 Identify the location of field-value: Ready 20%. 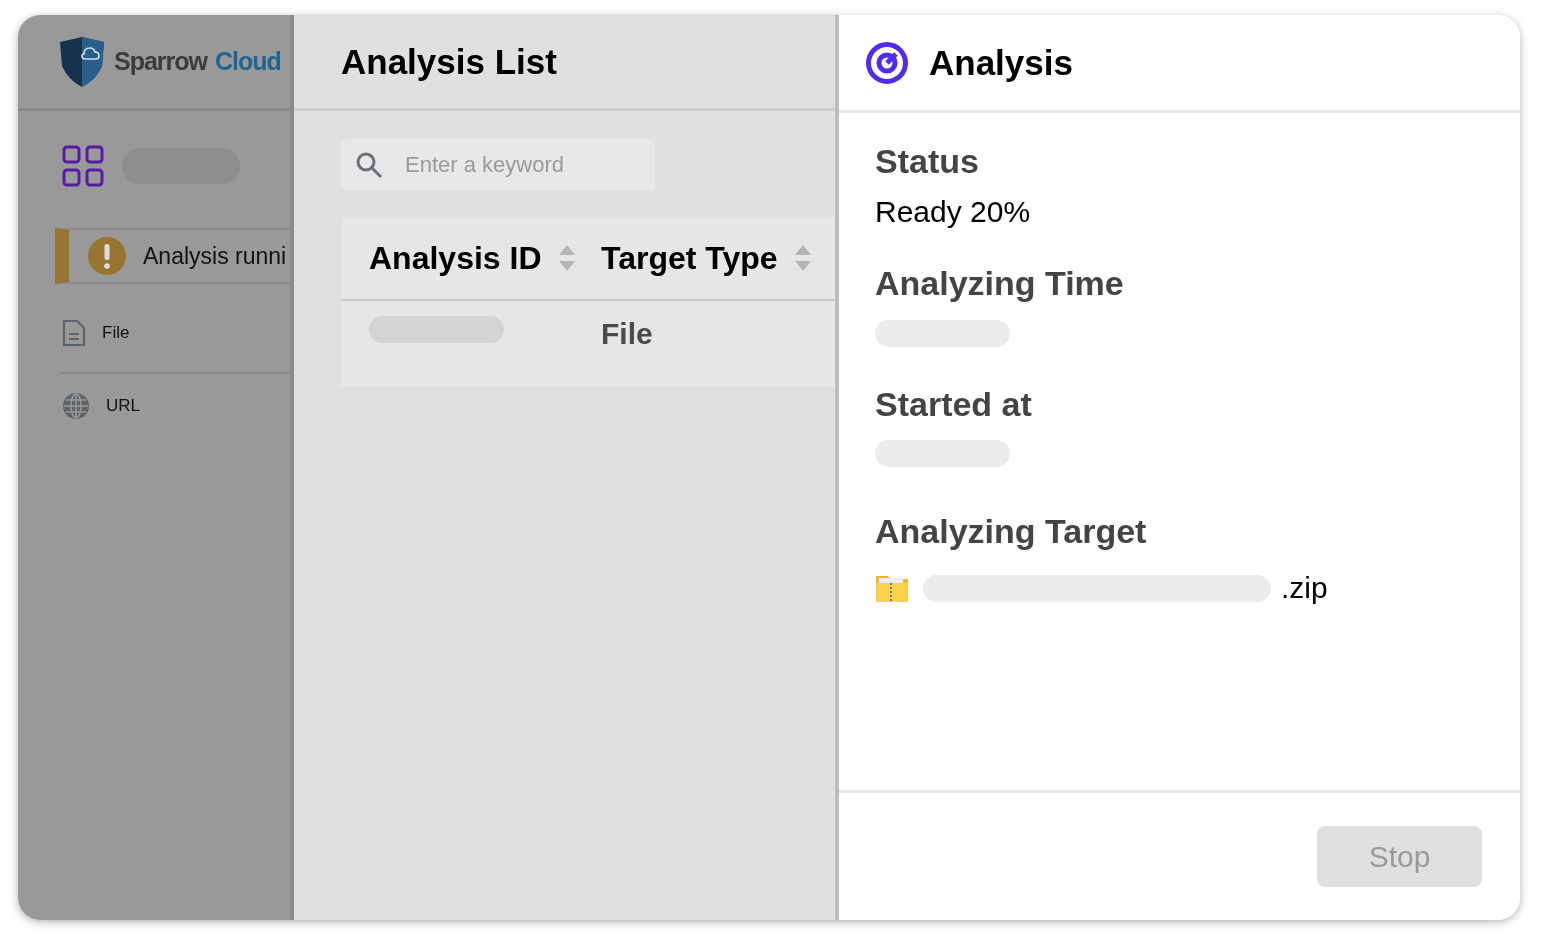
(953, 211).